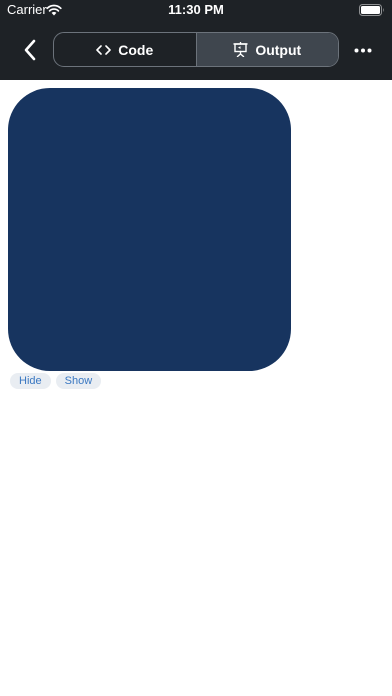  I want to click on code-brackets-icon, so click(104, 49).